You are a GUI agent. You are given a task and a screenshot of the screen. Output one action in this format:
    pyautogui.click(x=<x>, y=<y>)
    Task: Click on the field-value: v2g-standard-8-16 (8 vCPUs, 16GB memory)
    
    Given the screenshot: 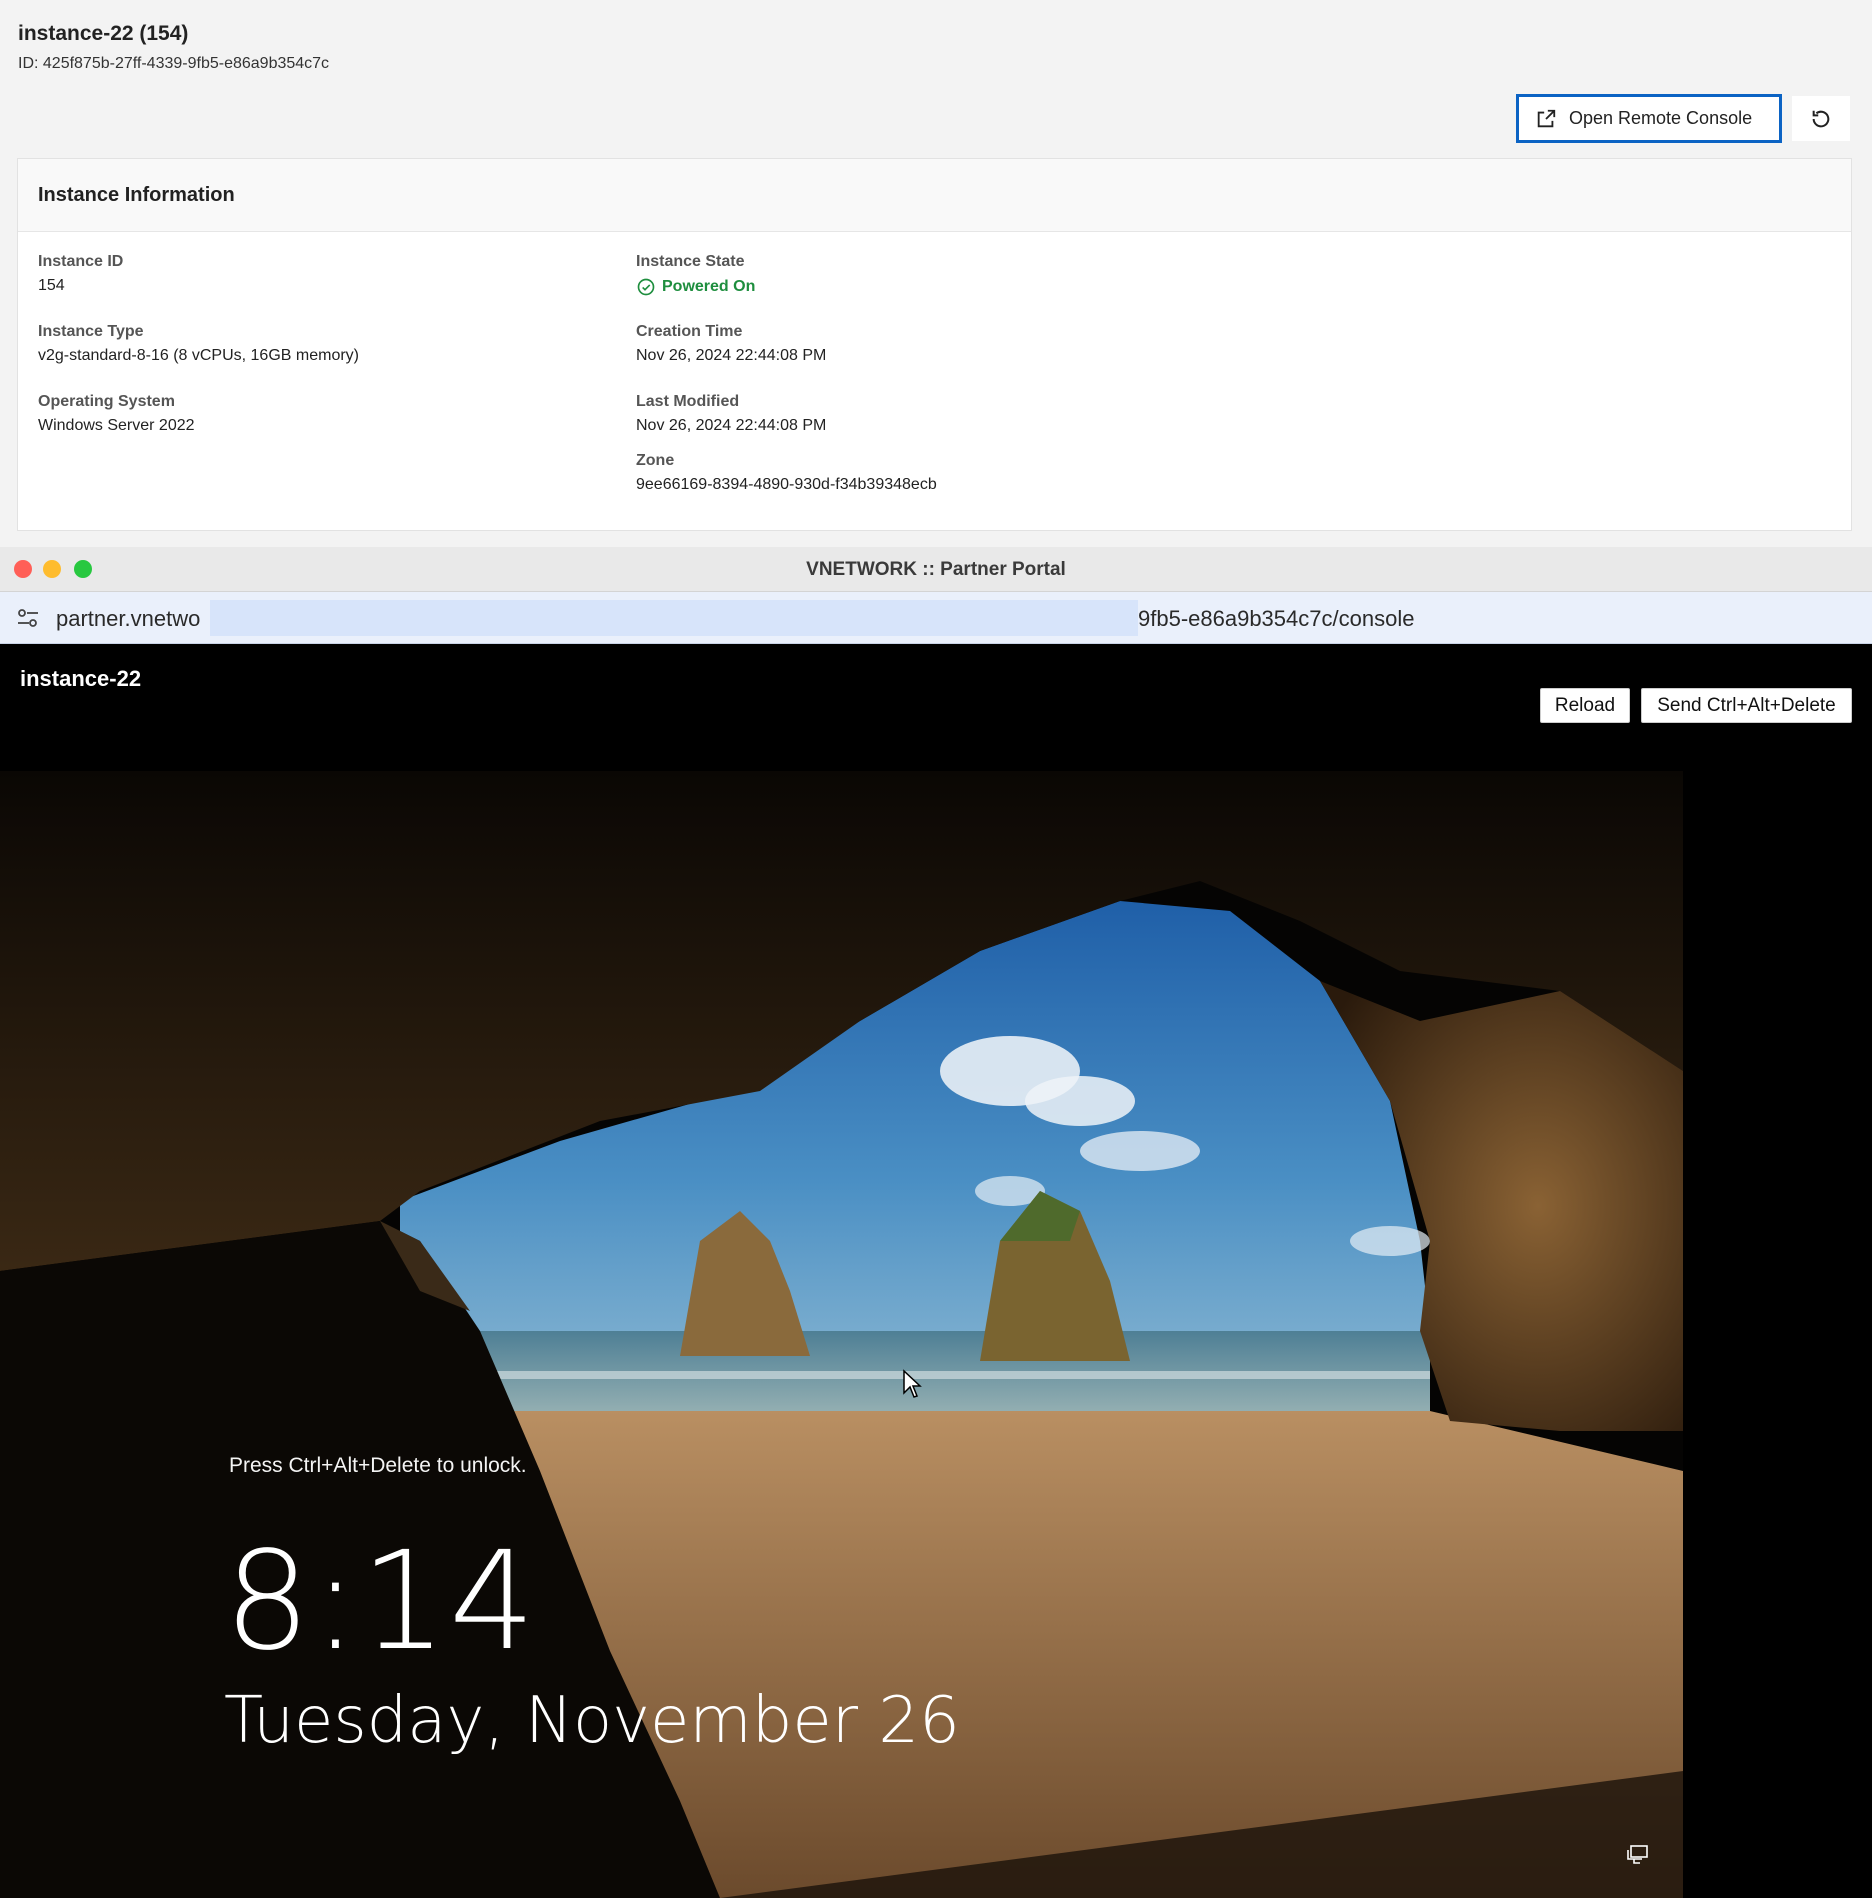 What is the action you would take?
    pyautogui.click(x=198, y=355)
    